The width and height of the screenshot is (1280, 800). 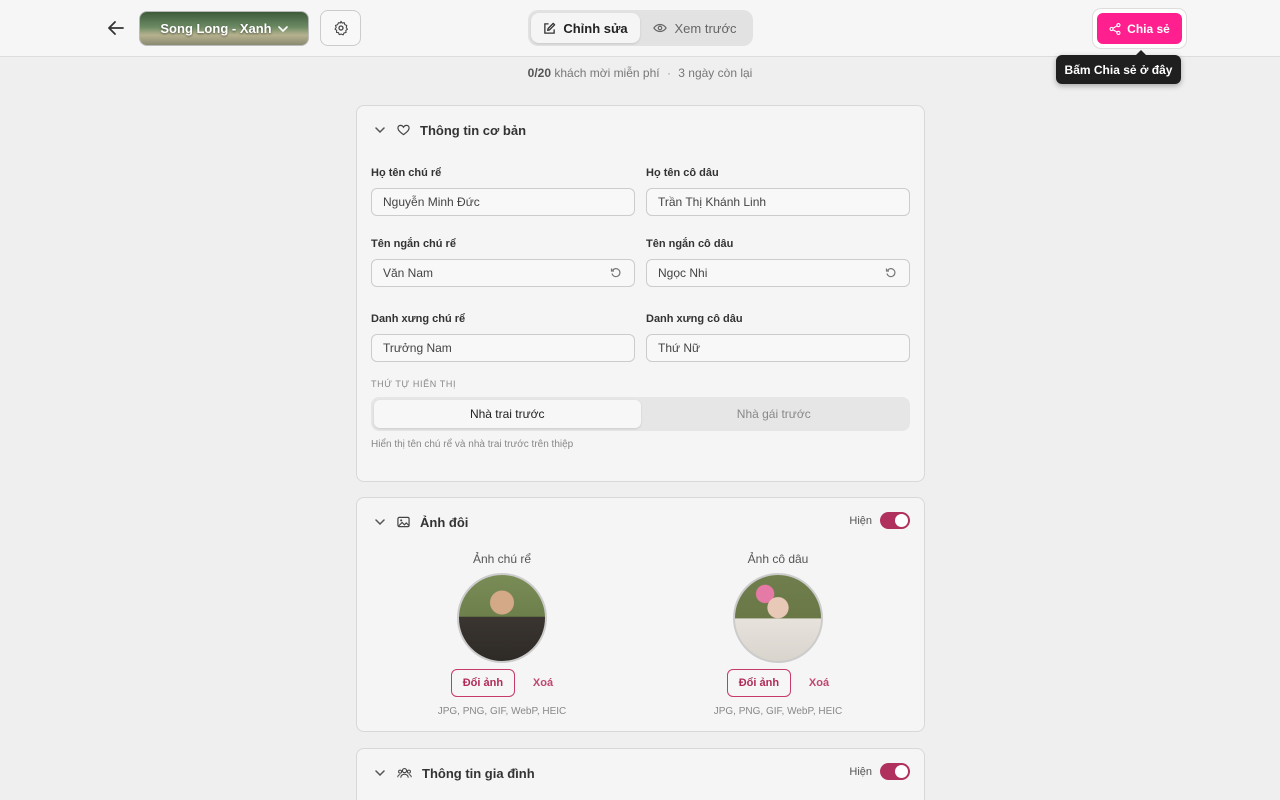 I want to click on groom-short-value: Văn Nam, so click(x=408, y=273).